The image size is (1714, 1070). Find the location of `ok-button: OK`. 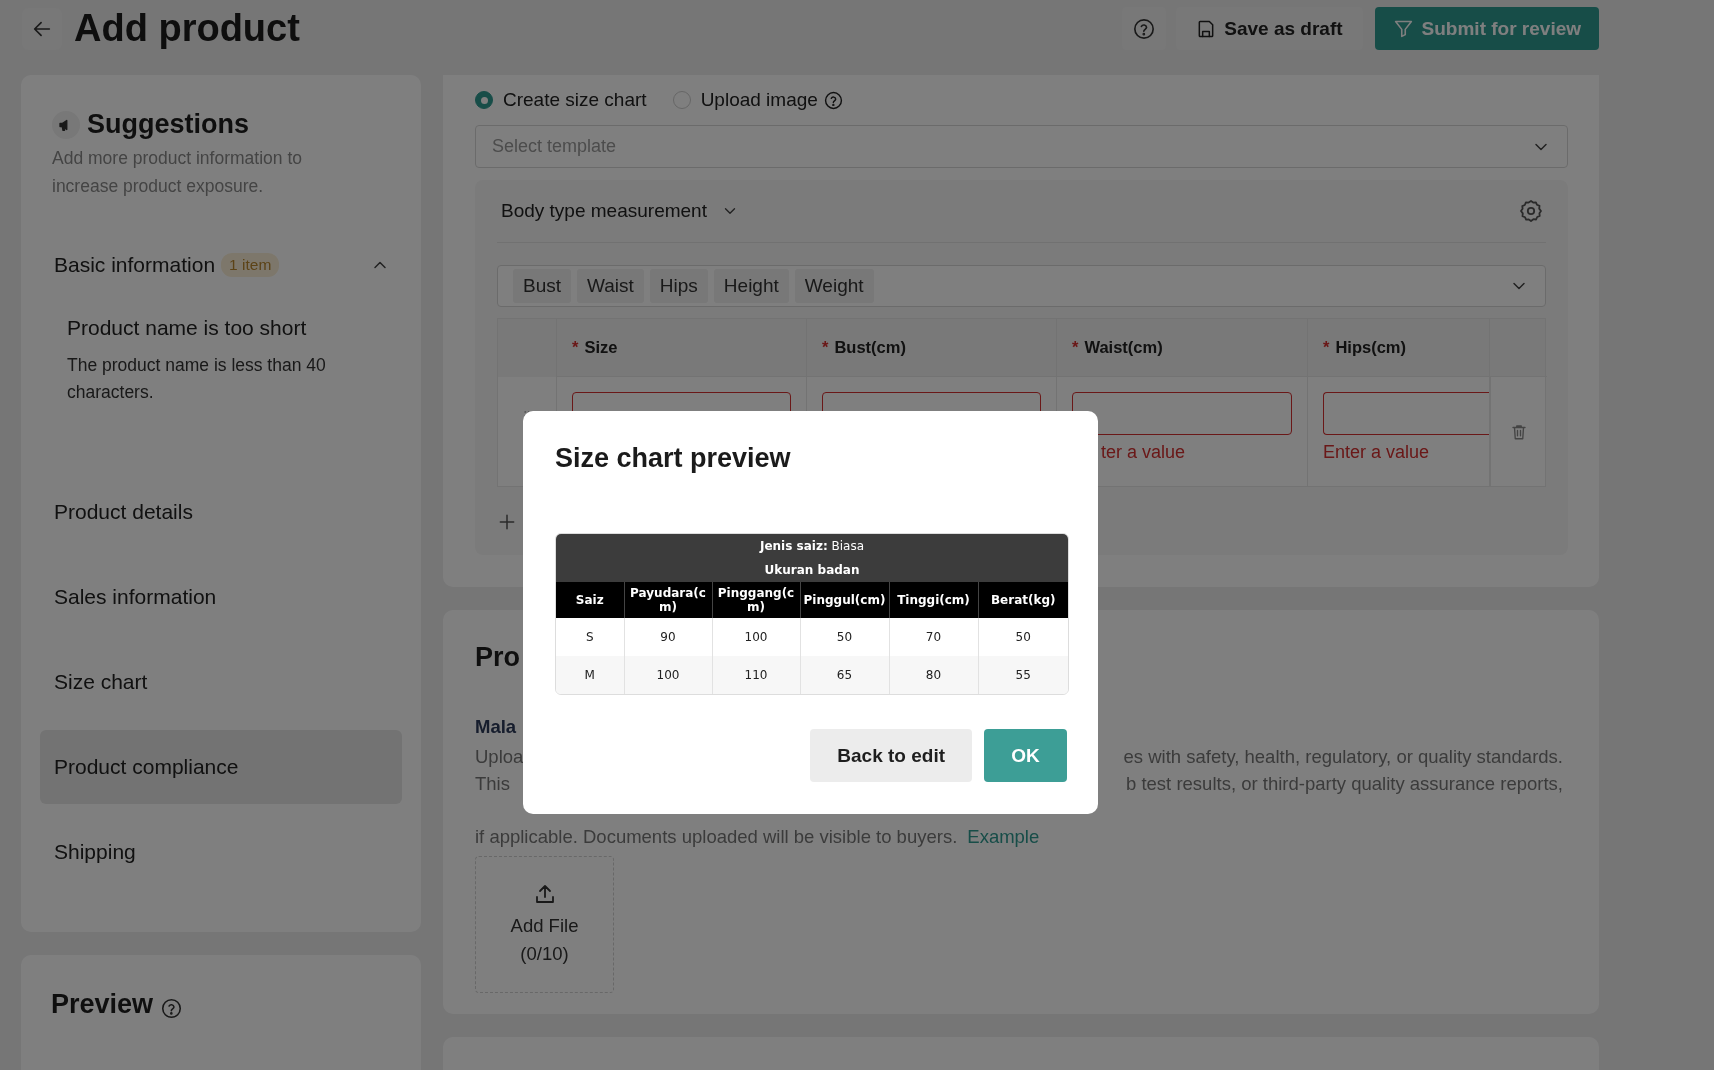

ok-button: OK is located at coordinates (1025, 755).